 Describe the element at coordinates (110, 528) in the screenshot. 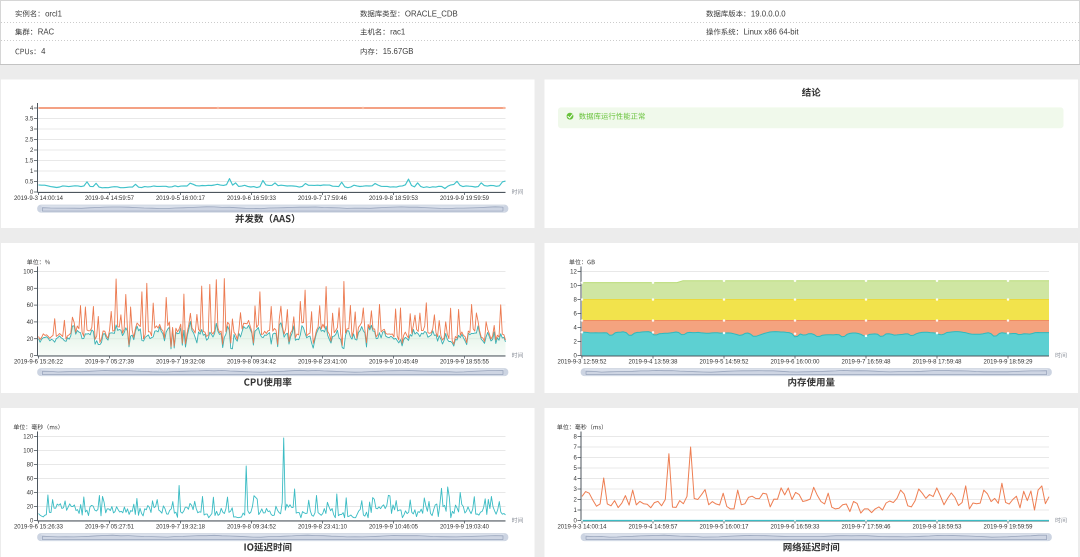

I see `svg-text: 2019-9-7 05:27:51` at that location.